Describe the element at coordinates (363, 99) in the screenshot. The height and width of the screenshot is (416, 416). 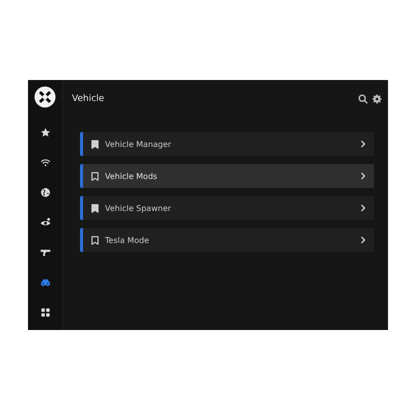
I see `search-icon` at that location.